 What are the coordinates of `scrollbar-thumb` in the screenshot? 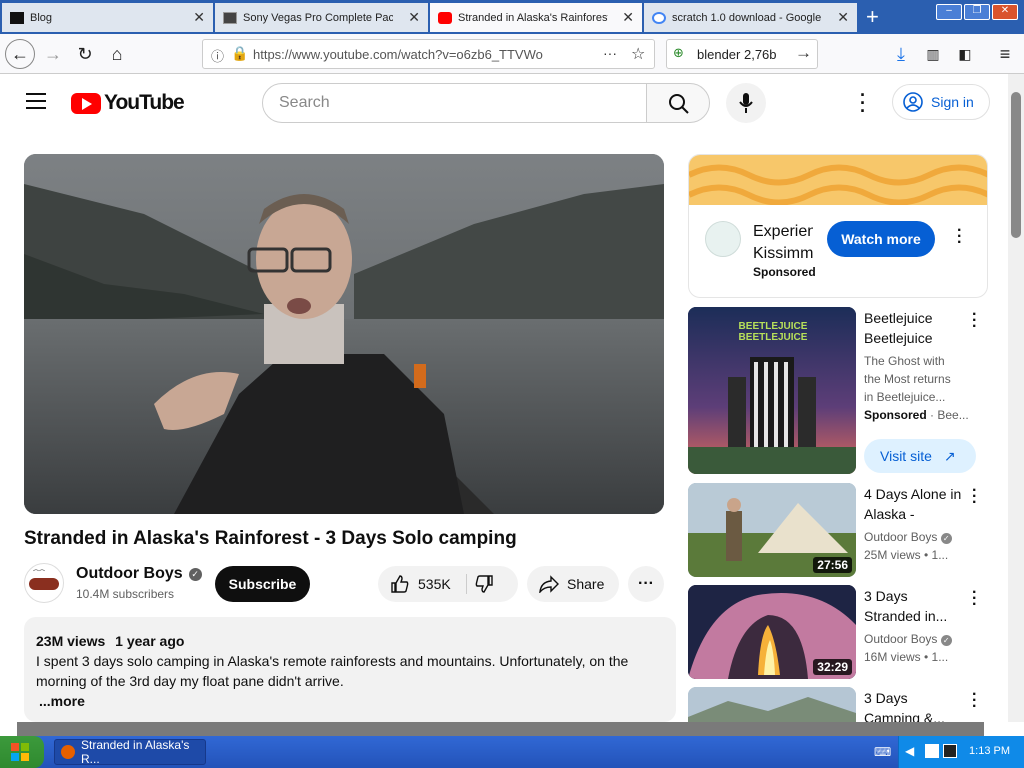 It's located at (1016, 165).